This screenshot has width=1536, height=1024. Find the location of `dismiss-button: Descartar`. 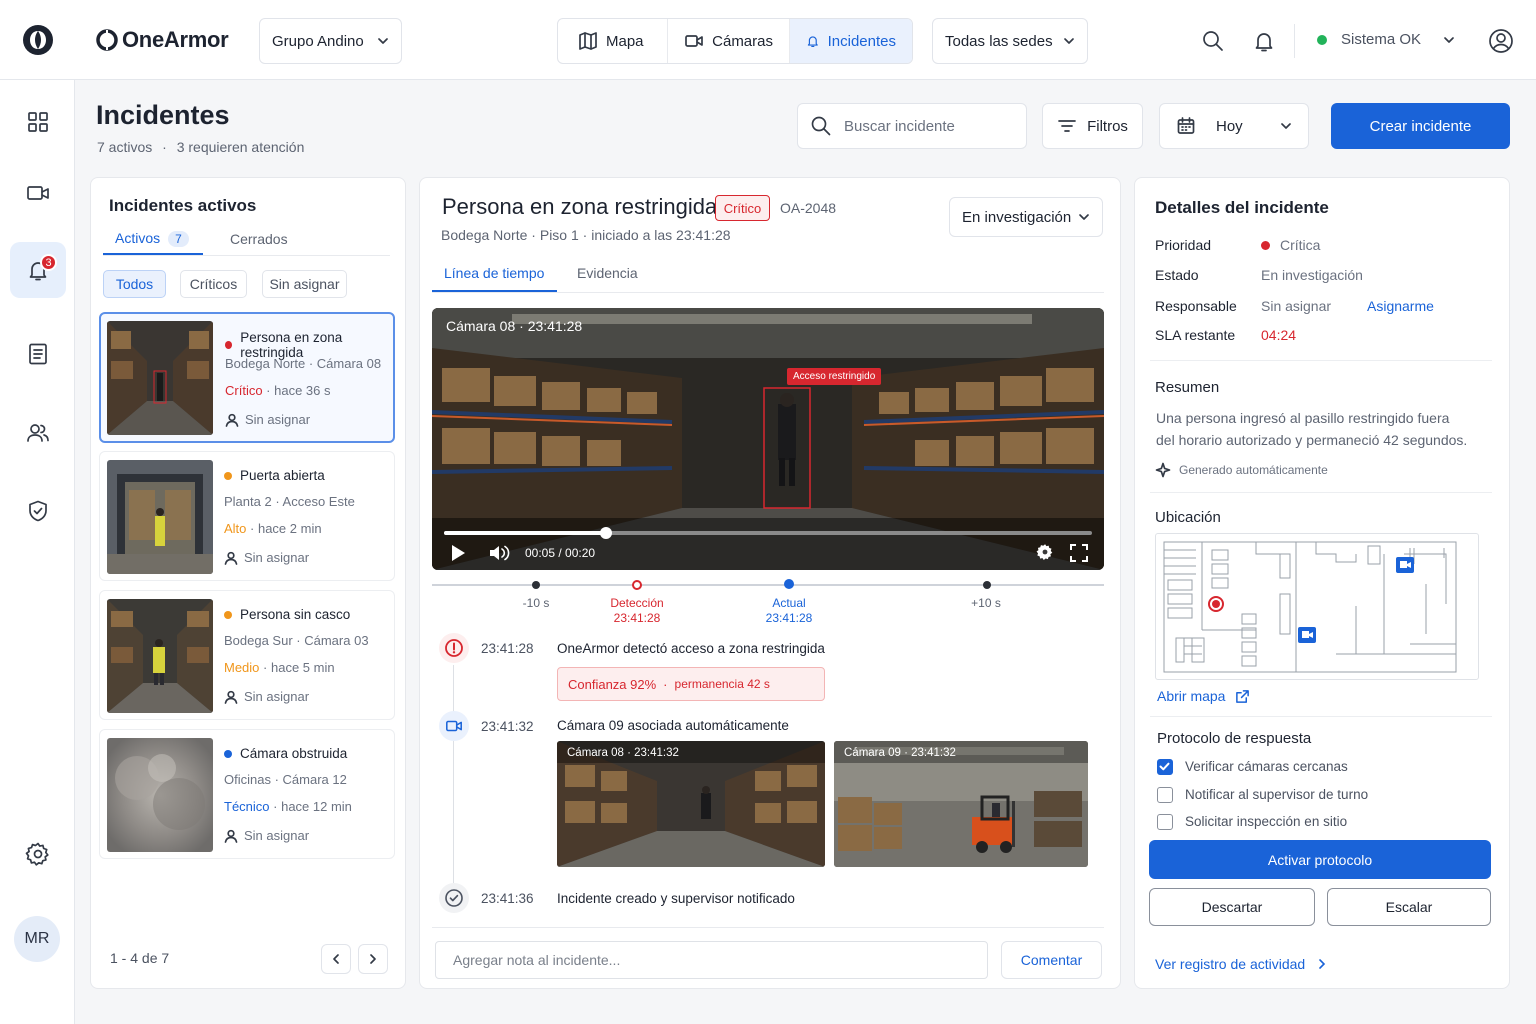

dismiss-button: Descartar is located at coordinates (1232, 907).